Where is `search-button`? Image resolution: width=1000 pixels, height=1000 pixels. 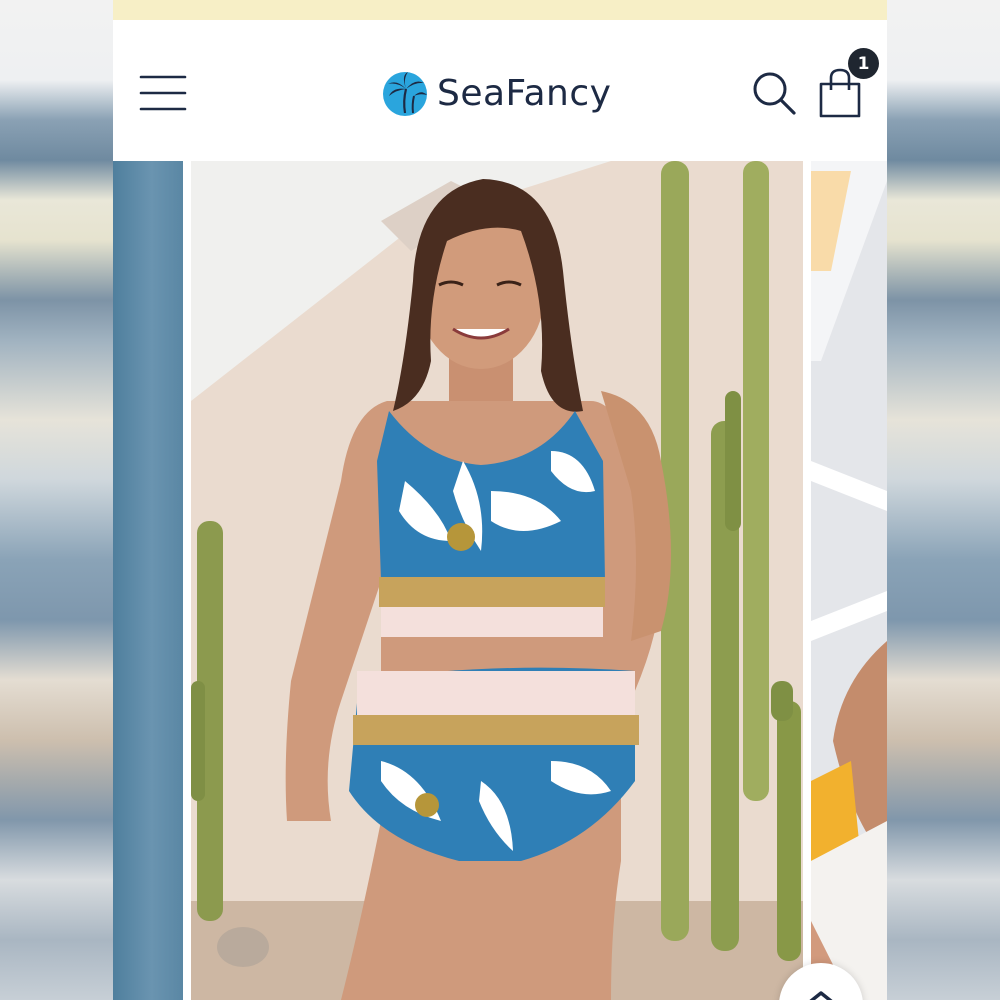 search-button is located at coordinates (774, 93).